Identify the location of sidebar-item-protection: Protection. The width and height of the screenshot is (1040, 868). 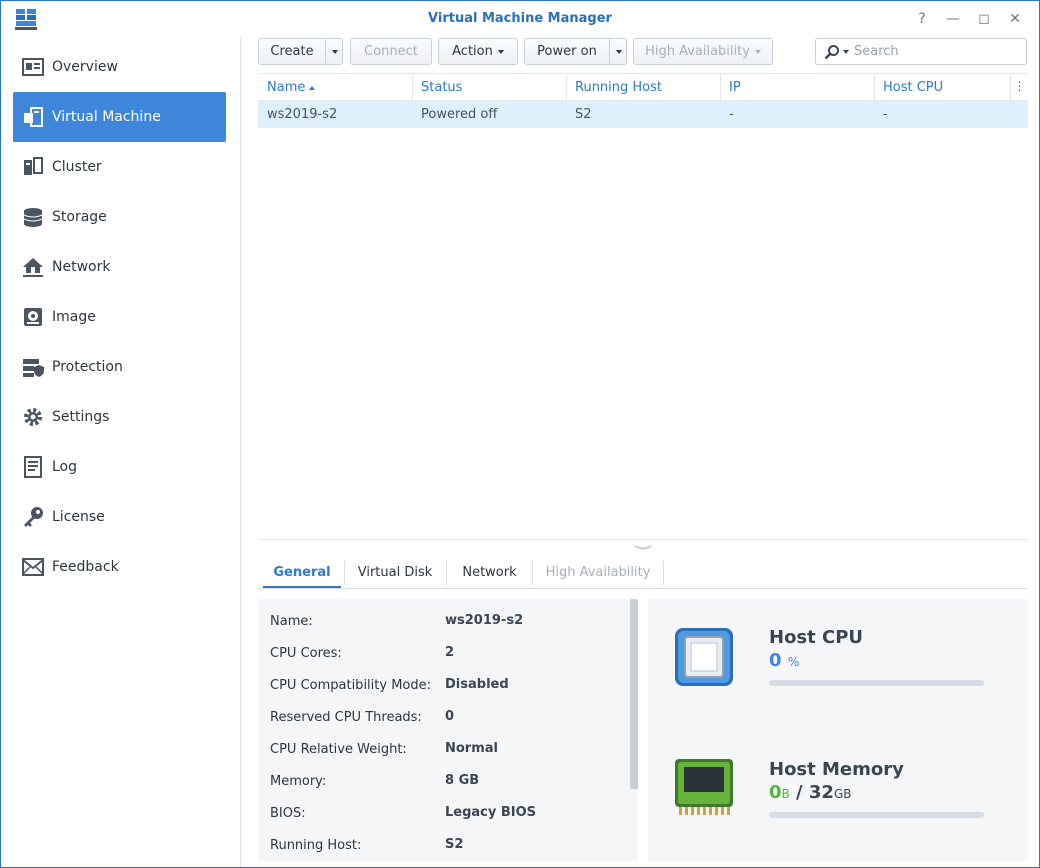
(119, 367).